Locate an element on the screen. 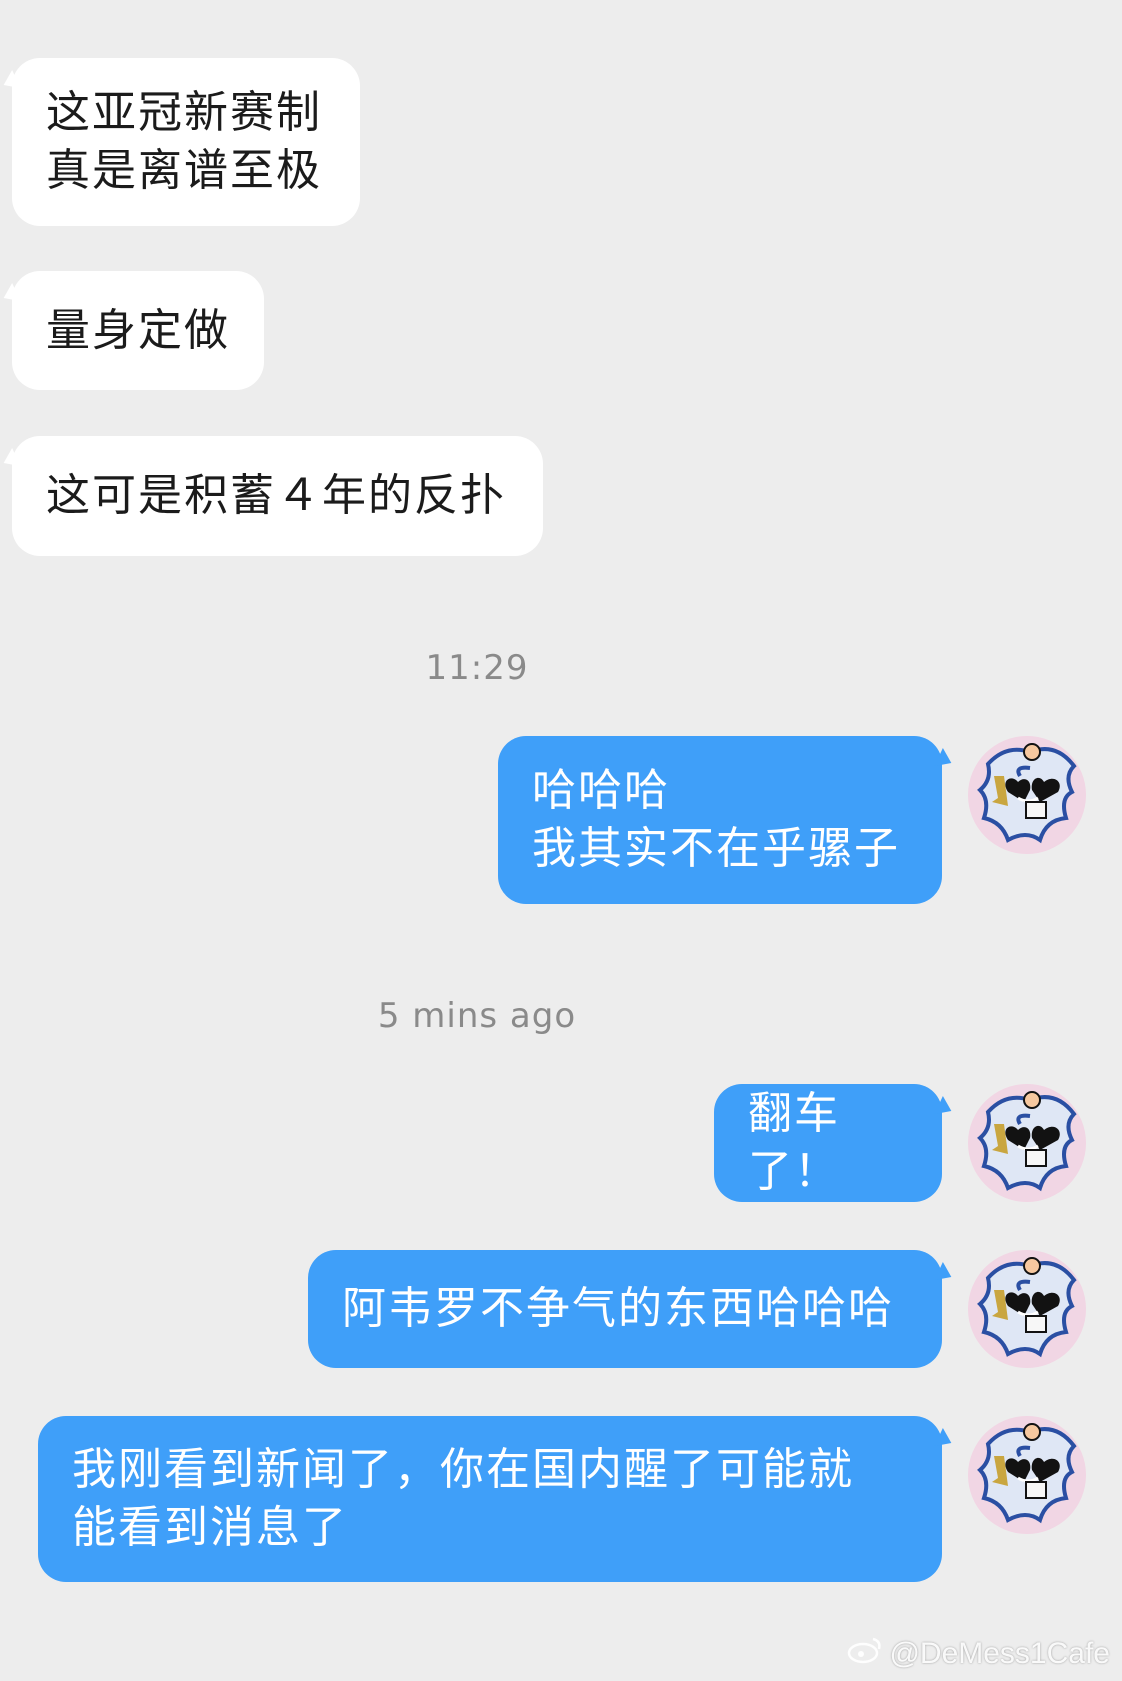 The width and height of the screenshot is (1122, 1681). message-text: 我刚看到新闻了，你在国内醒了可能就 能看到消息了 is located at coordinates (463, 1498).